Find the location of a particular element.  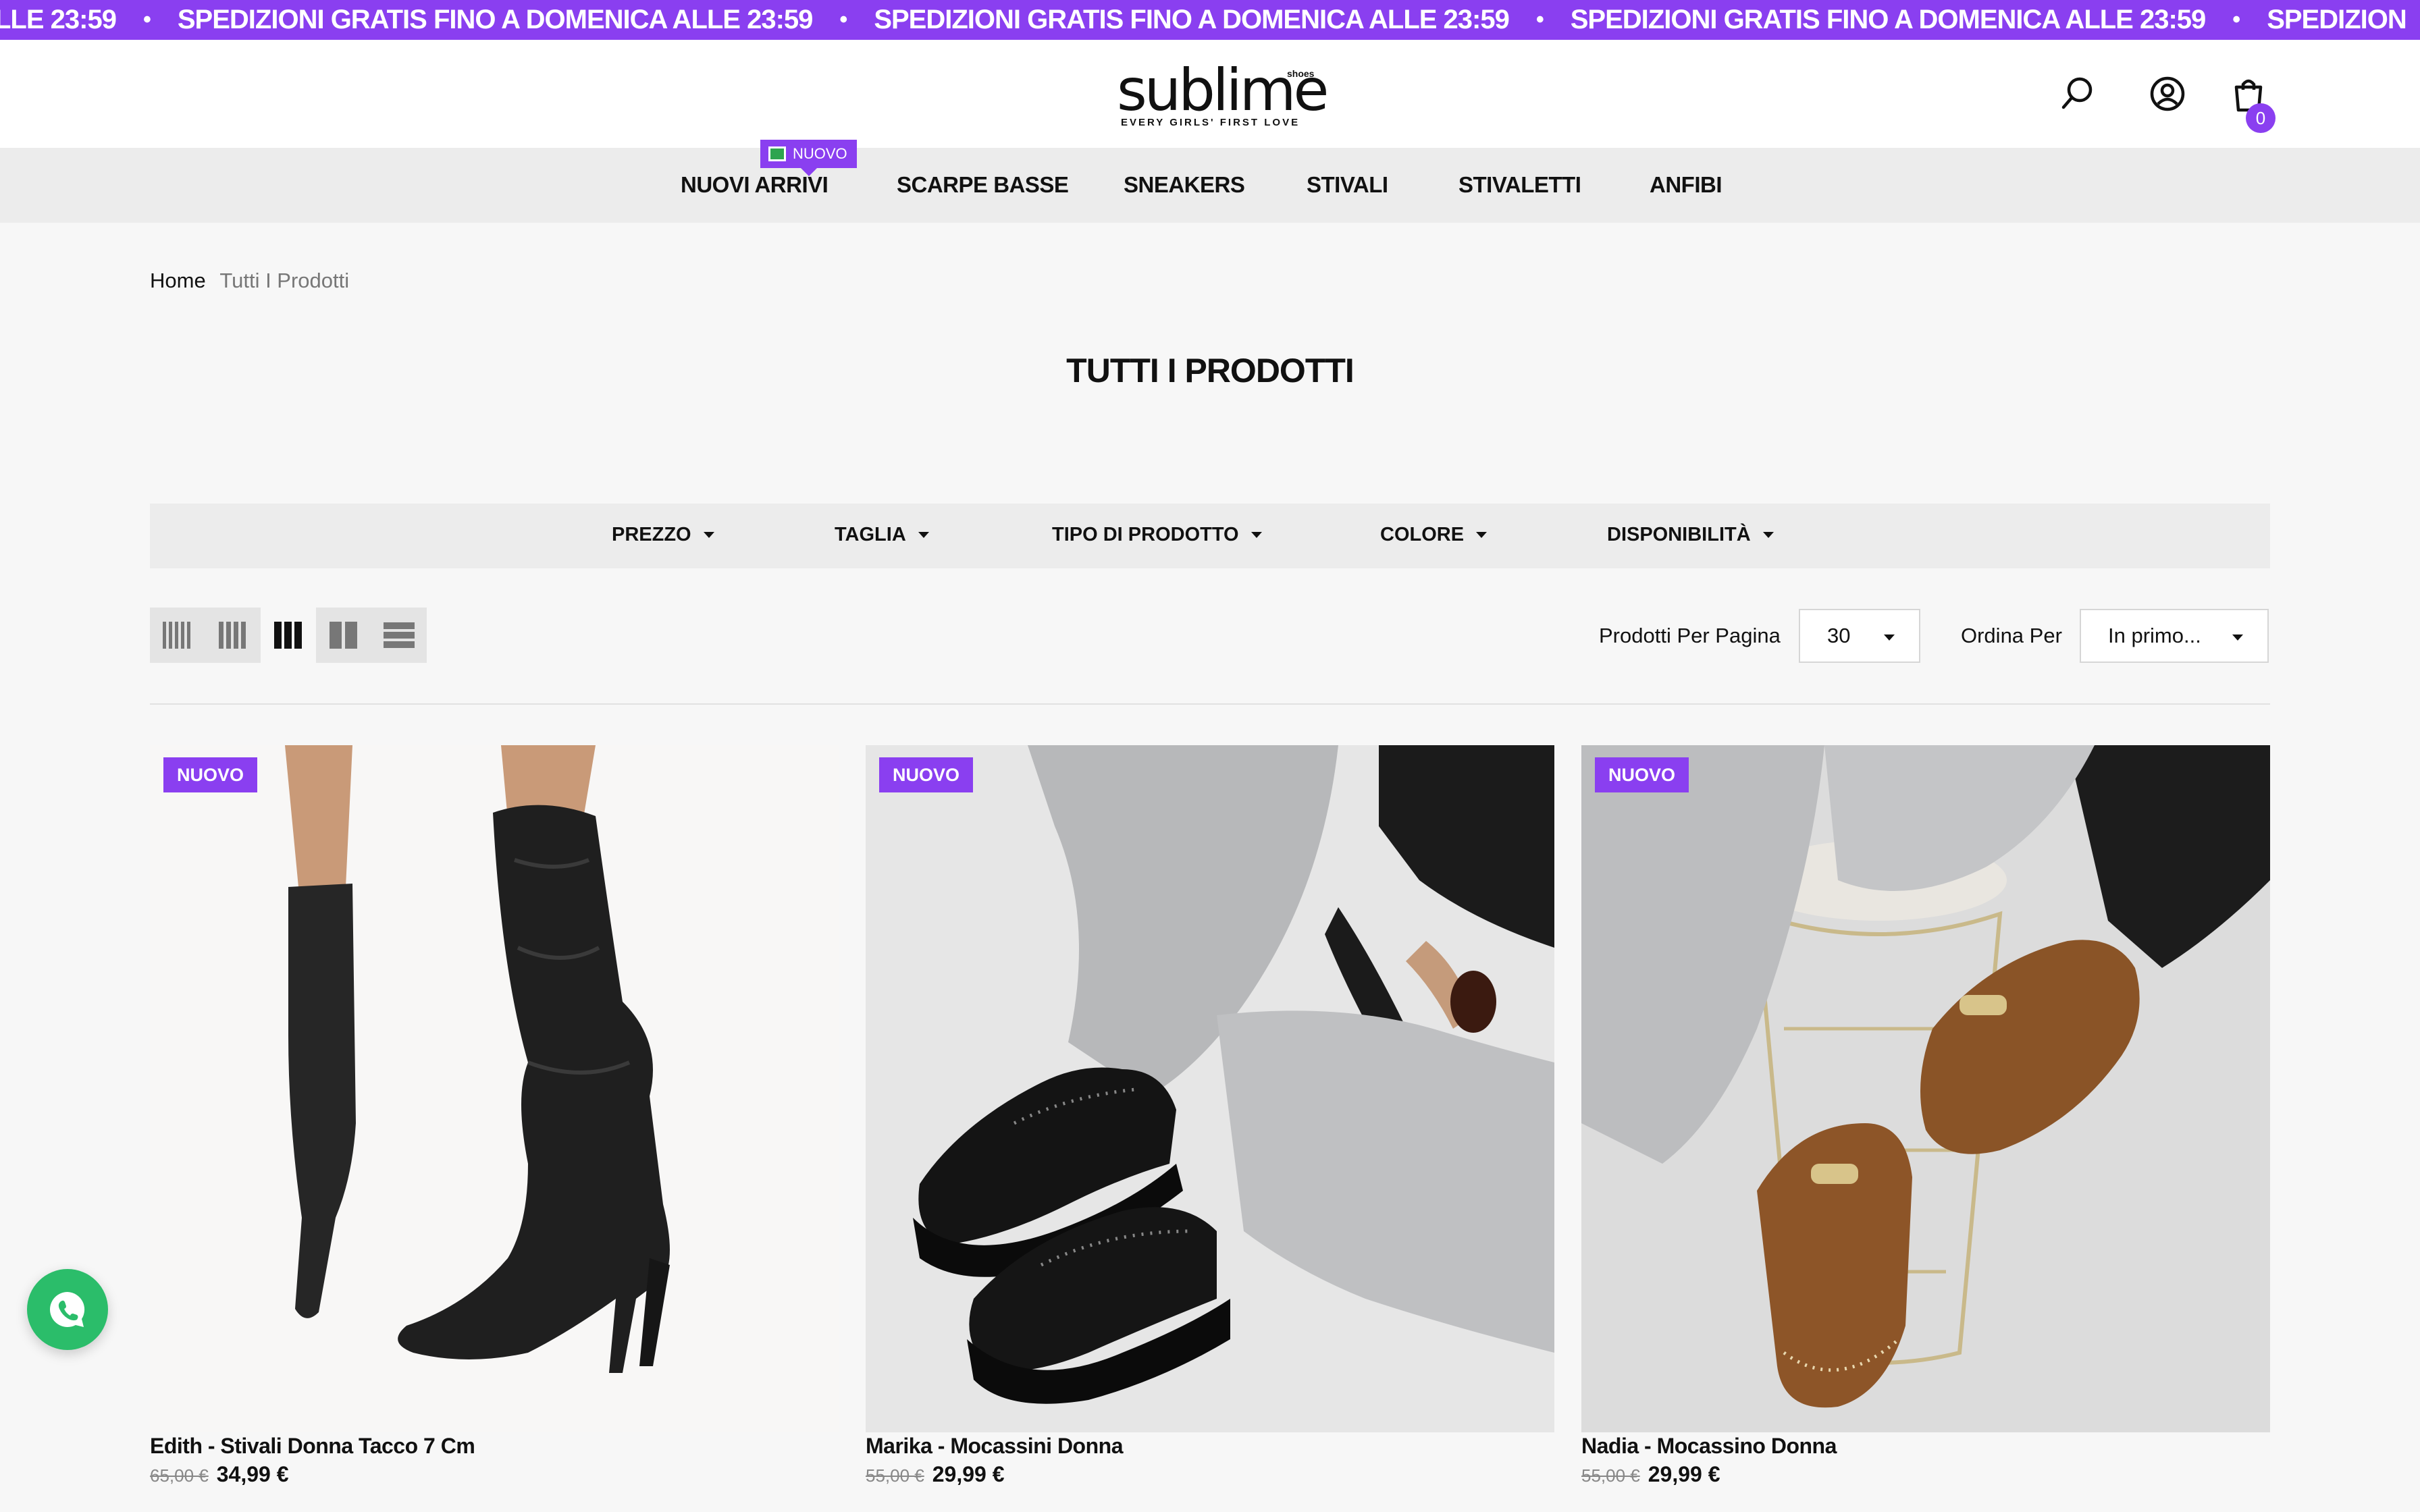

filter-size: TAGLIA is located at coordinates (882, 535).